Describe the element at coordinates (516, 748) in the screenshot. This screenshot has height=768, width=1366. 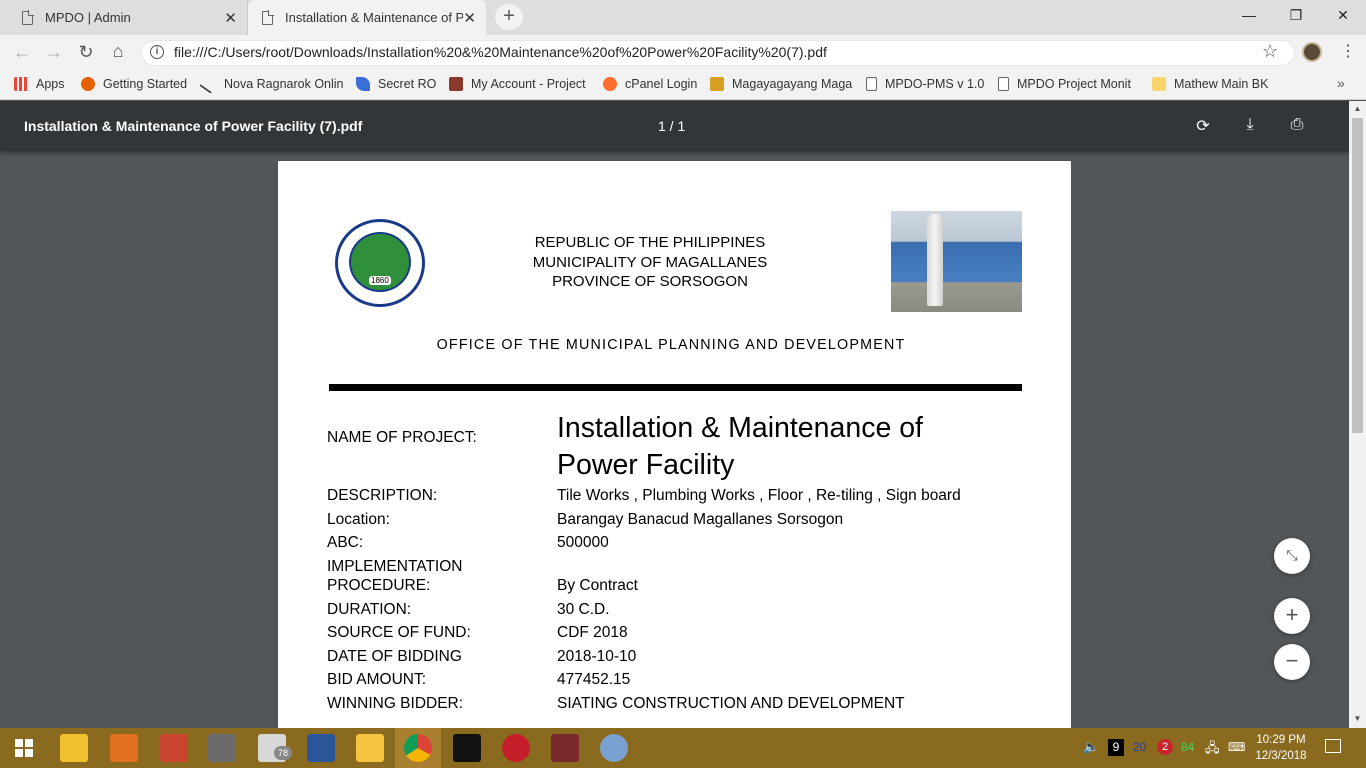
I see `t-app-icon` at that location.